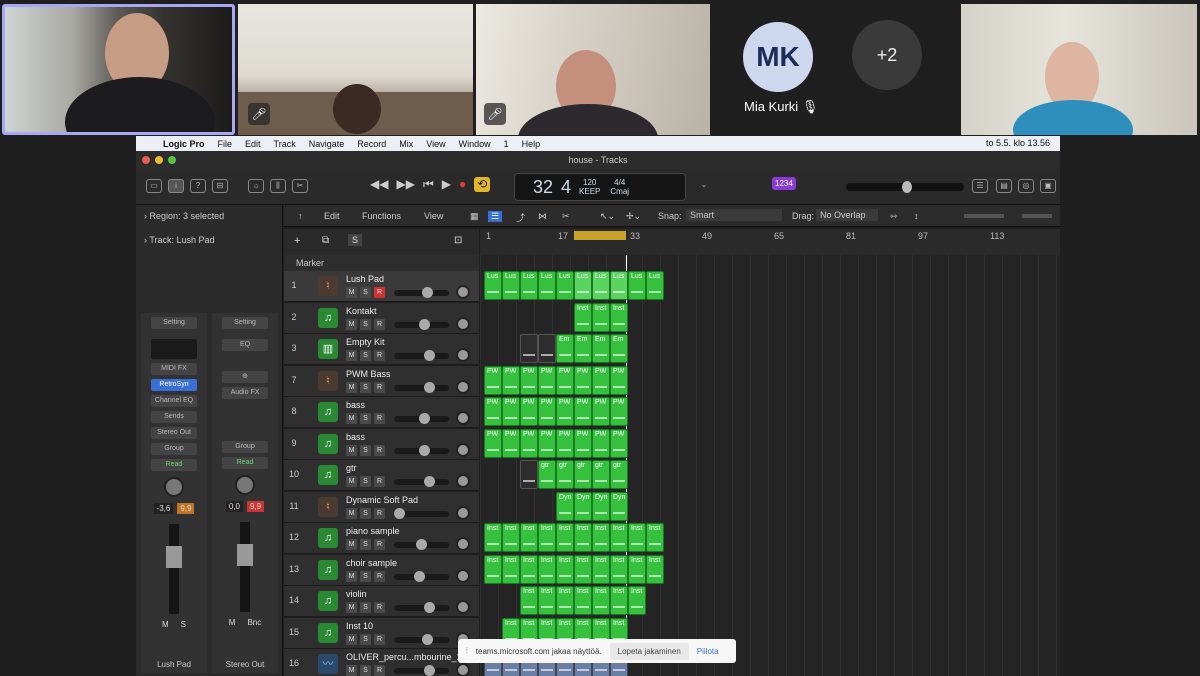 This screenshot has height=676, width=1200. Describe the element at coordinates (1037, 216) in the screenshot. I see `horizontal-zoom-slider` at that location.